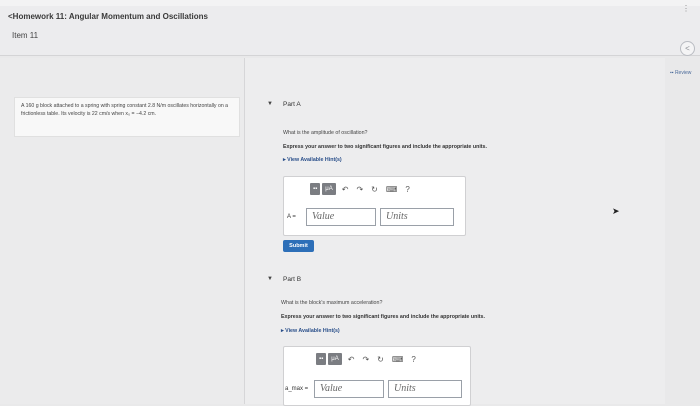  I want to click on part-a-toolbar: ▪▪ μA ↶ ↷ ↻ ⌨ ?, so click(362, 189).